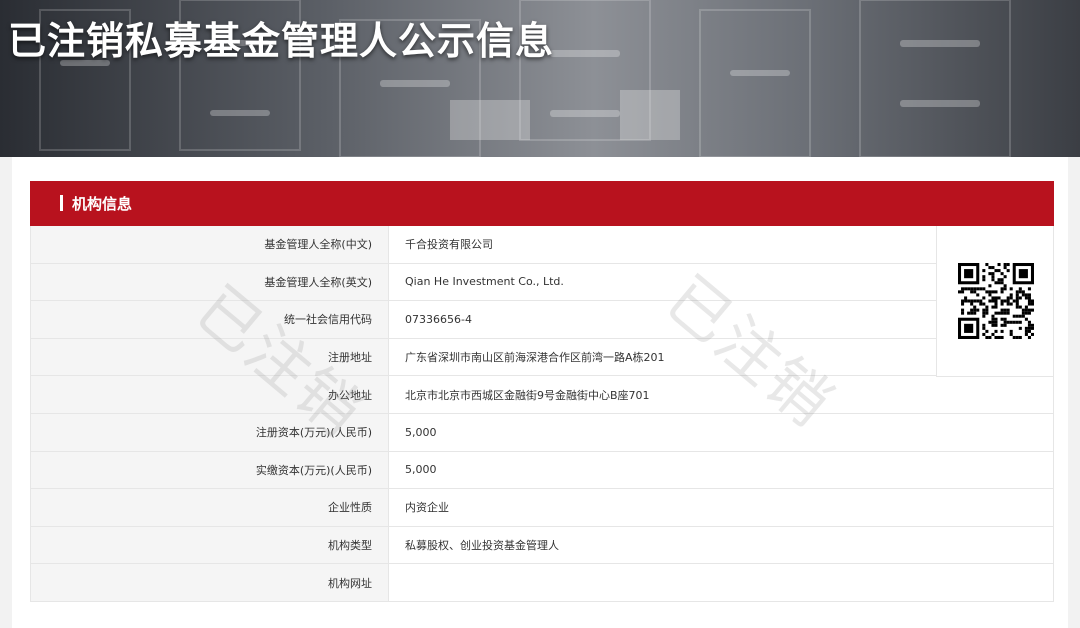  Describe the element at coordinates (663, 357) in the screenshot. I see `row-value: 广东省深圳市南山区前海深港合作区前湾一路A栋201` at that location.